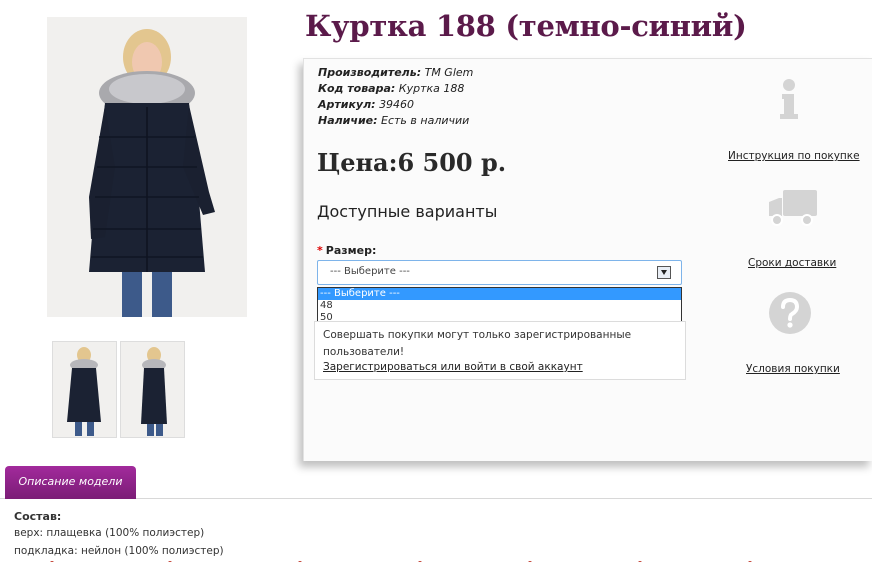 The height and width of the screenshot is (562, 872). What do you see at coordinates (793, 208) in the screenshot?
I see `truck-icon` at bounding box center [793, 208].